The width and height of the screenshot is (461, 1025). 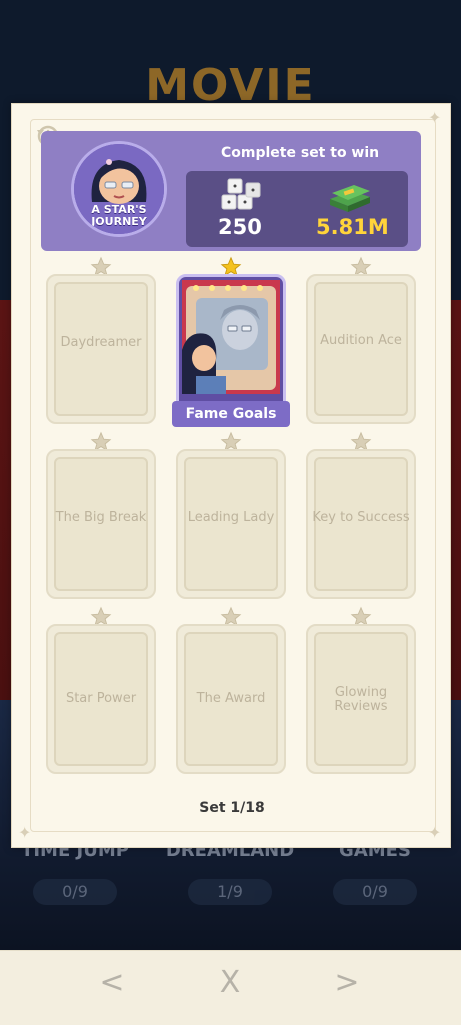 What do you see at coordinates (231, 698) in the screenshot?
I see `card-name: The Award` at bounding box center [231, 698].